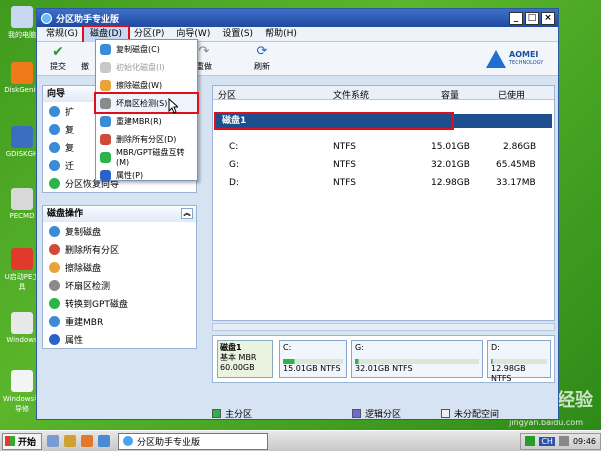 The width and height of the screenshot is (601, 451). What do you see at coordinates (526, 63) in the screenshot?
I see `brand-sub: TECHNOLOGY` at bounding box center [526, 63].